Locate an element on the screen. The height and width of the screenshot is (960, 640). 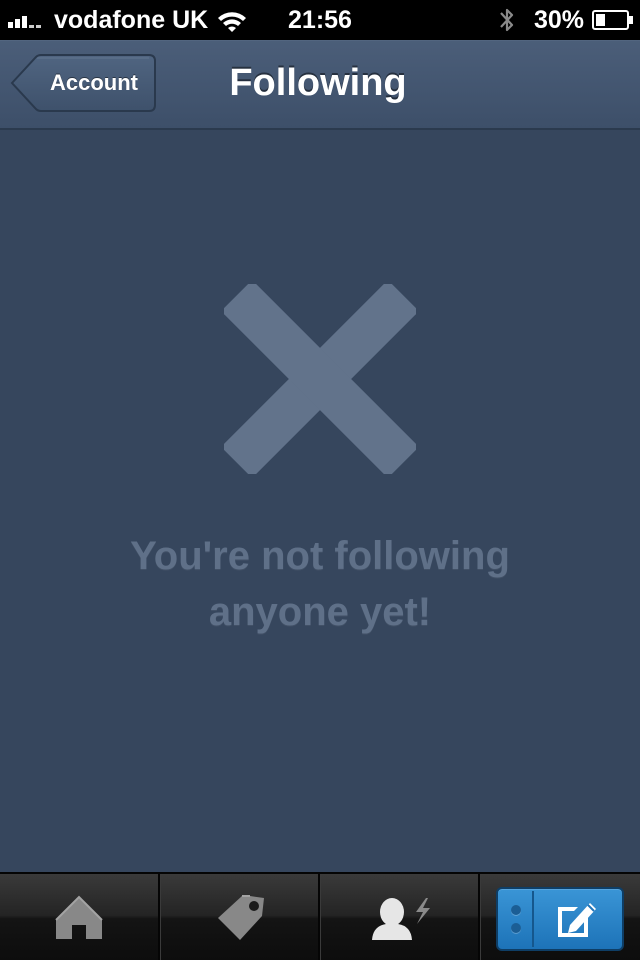
tag-icon is located at coordinates (241, 917).